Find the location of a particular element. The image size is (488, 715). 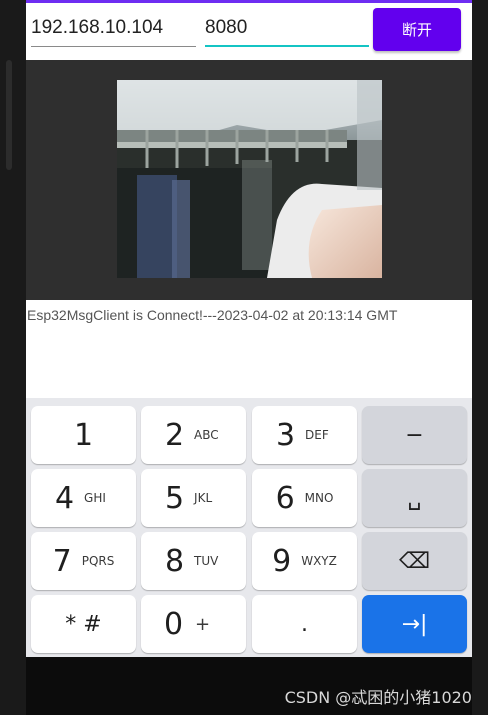

key-2: 2 ABC is located at coordinates (193, 435).